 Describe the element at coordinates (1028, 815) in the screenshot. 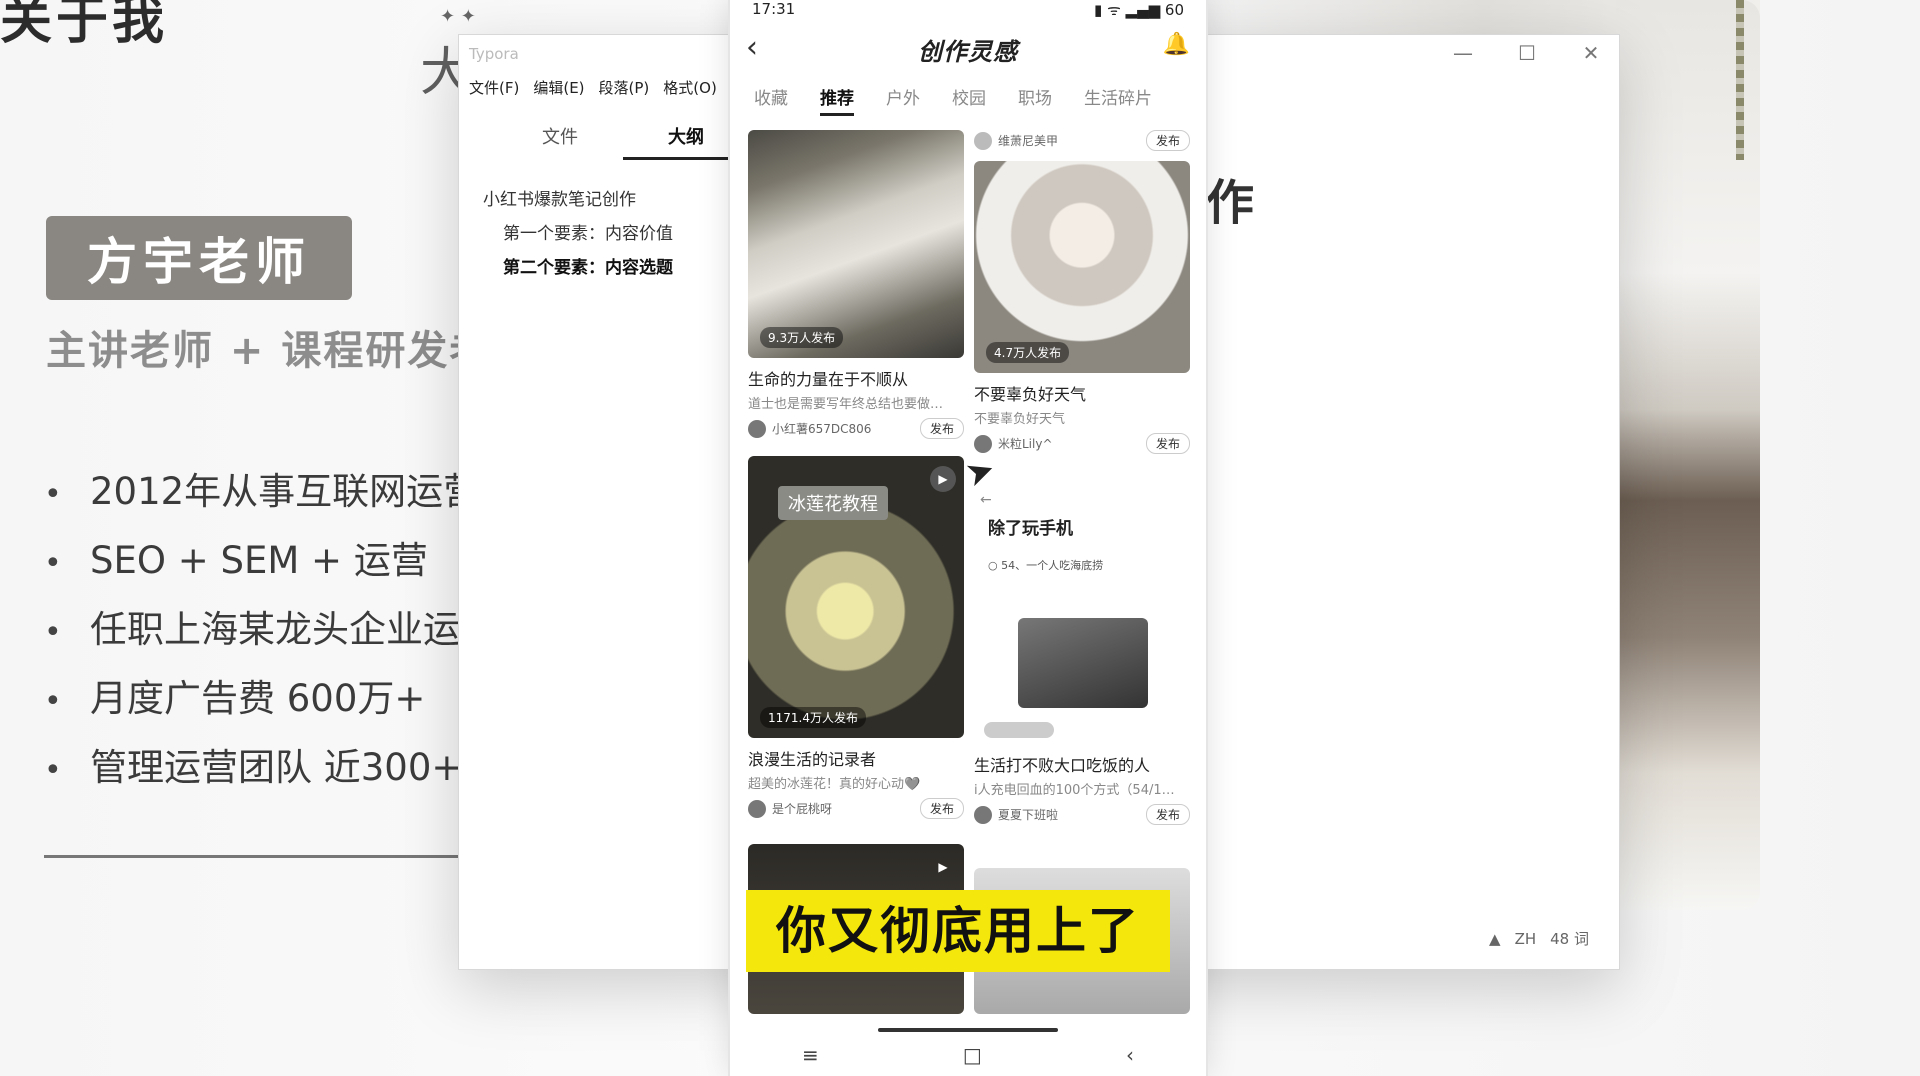

I see `author-name: 夏夏下班啦` at that location.